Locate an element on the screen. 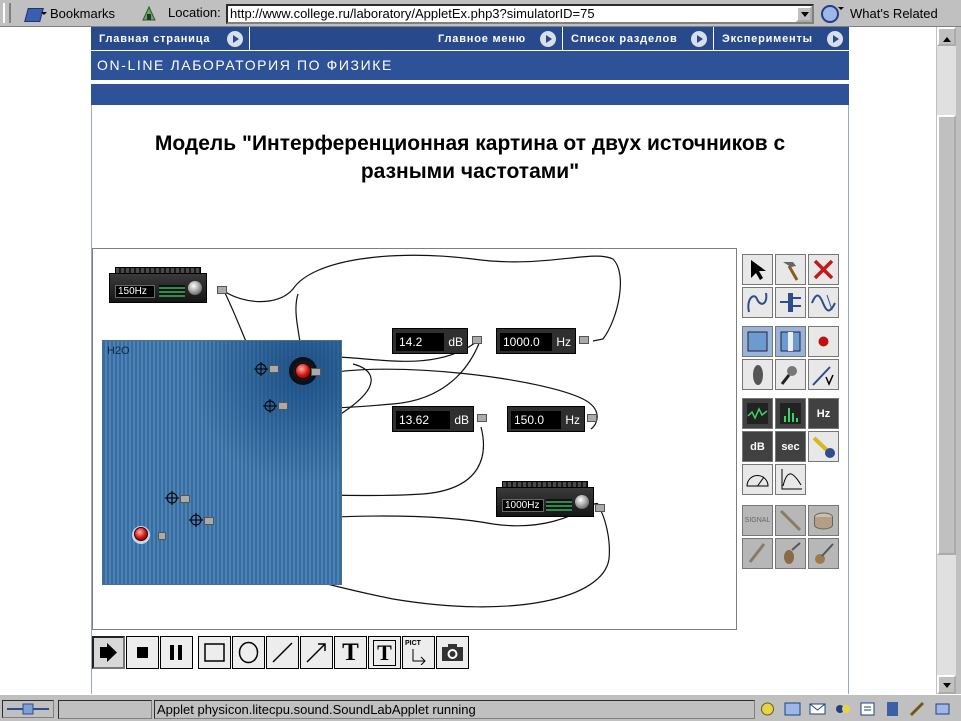  navigator-icon is located at coordinates (792, 709).